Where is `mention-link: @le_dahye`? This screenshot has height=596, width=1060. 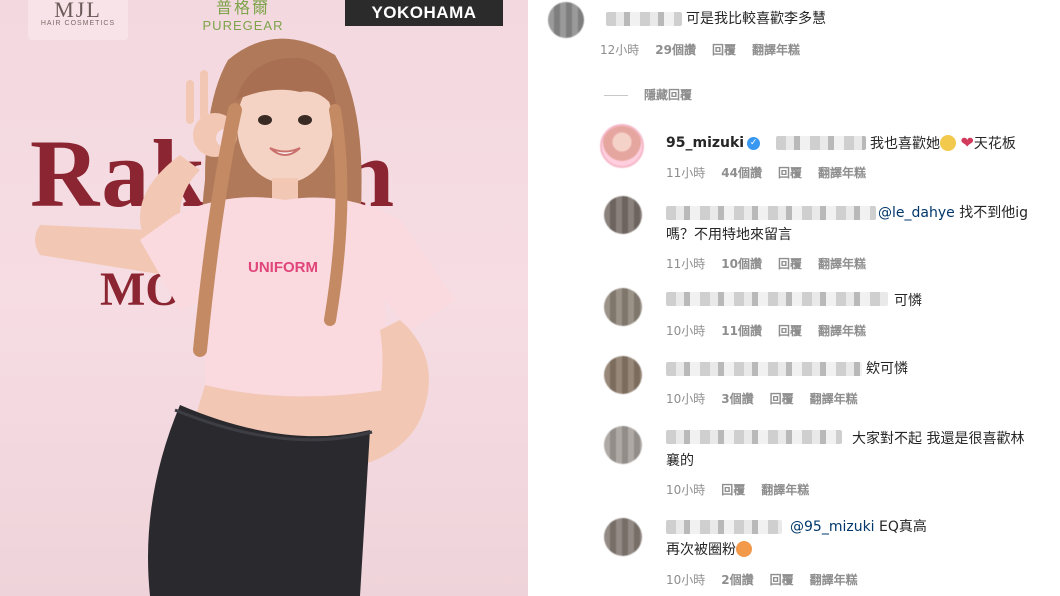
mention-link: @le_dahye is located at coordinates (916, 213).